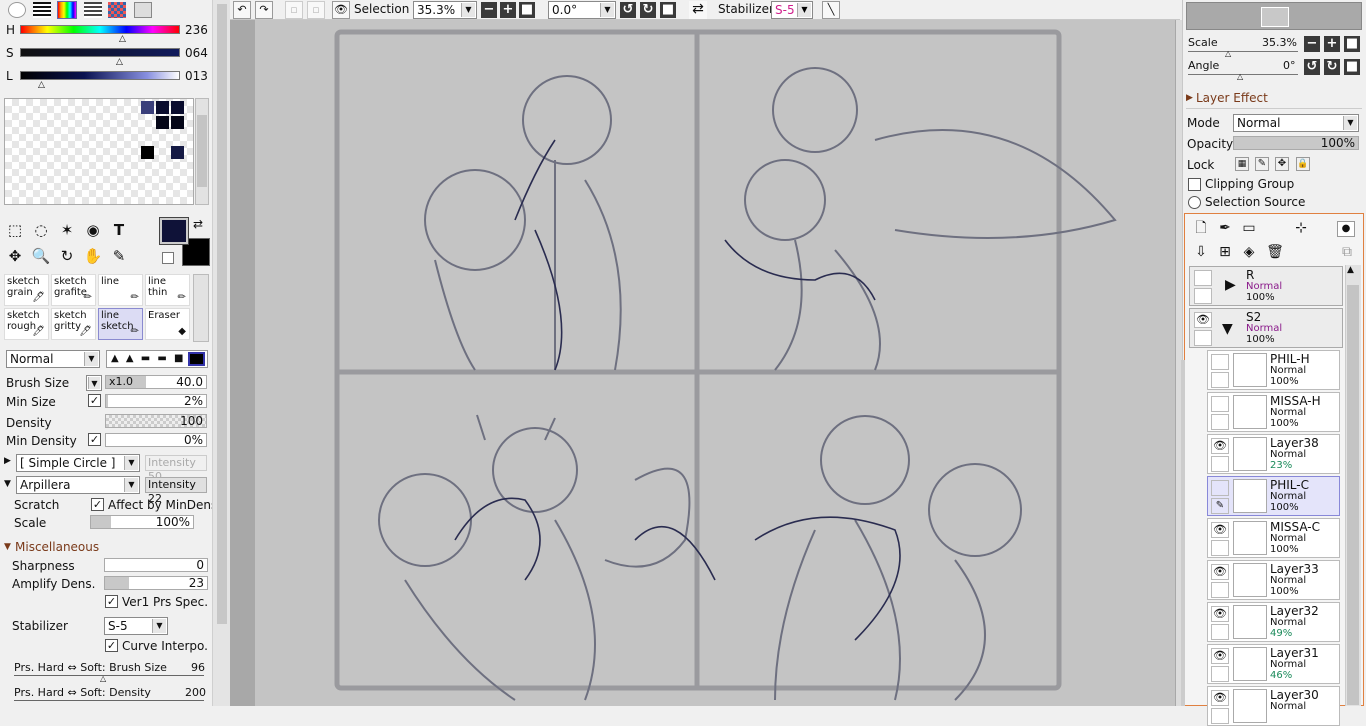  I want to click on brush-line-sketch: line sketch ✏, so click(120, 324).